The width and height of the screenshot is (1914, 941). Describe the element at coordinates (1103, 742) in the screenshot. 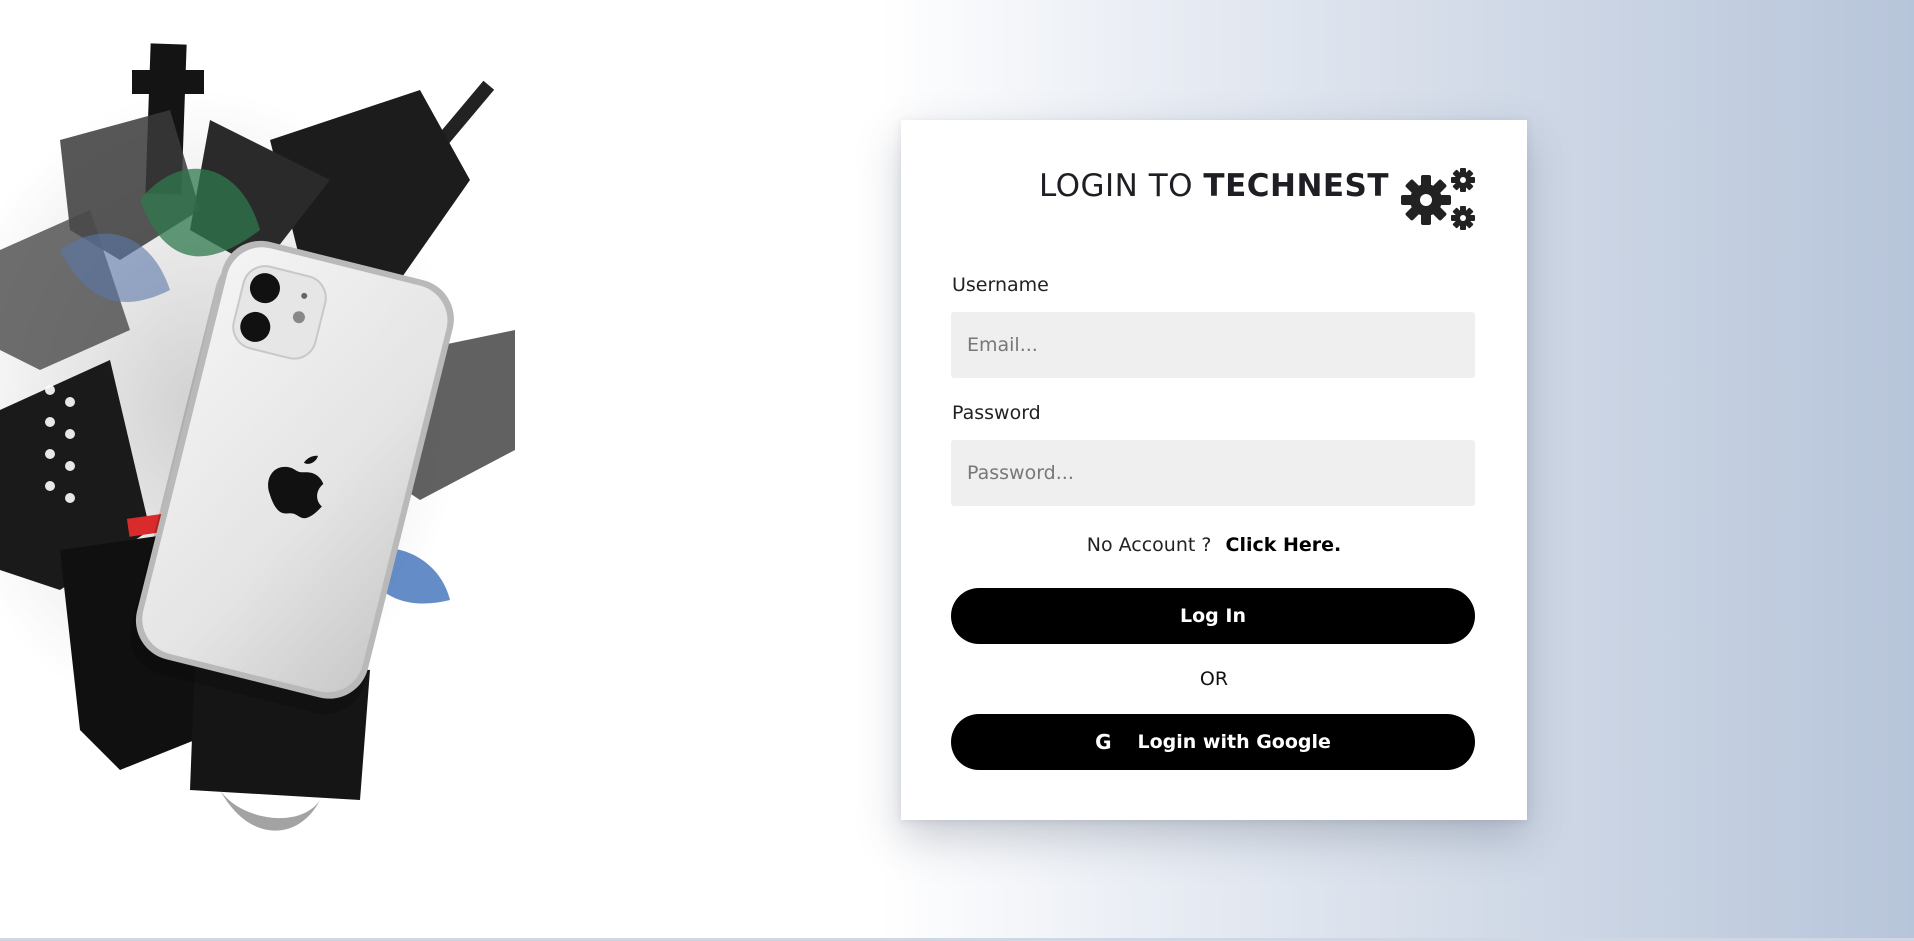

I see `google-icon: G` at that location.